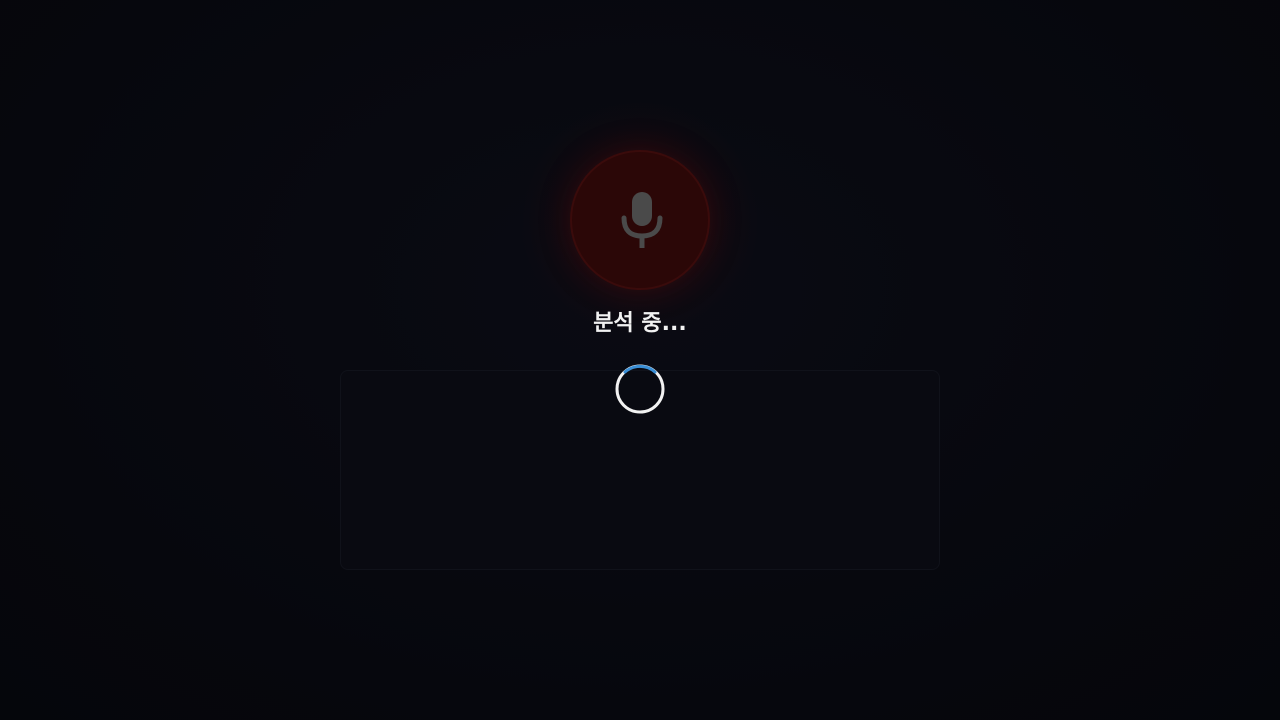 This screenshot has height=720, width=1280. I want to click on microphone-icon, so click(642, 220).